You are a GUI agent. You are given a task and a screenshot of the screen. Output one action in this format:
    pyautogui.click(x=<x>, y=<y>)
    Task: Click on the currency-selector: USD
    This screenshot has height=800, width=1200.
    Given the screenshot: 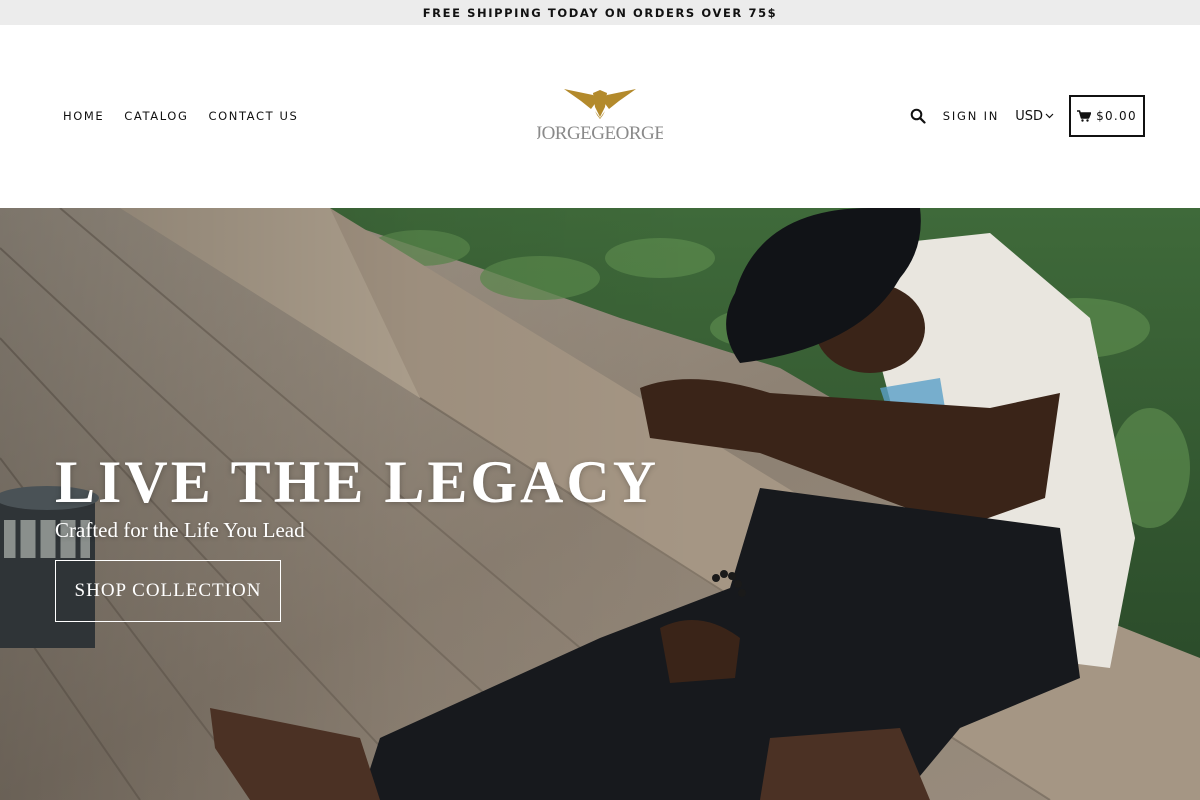 What is the action you would take?
    pyautogui.click(x=1034, y=116)
    